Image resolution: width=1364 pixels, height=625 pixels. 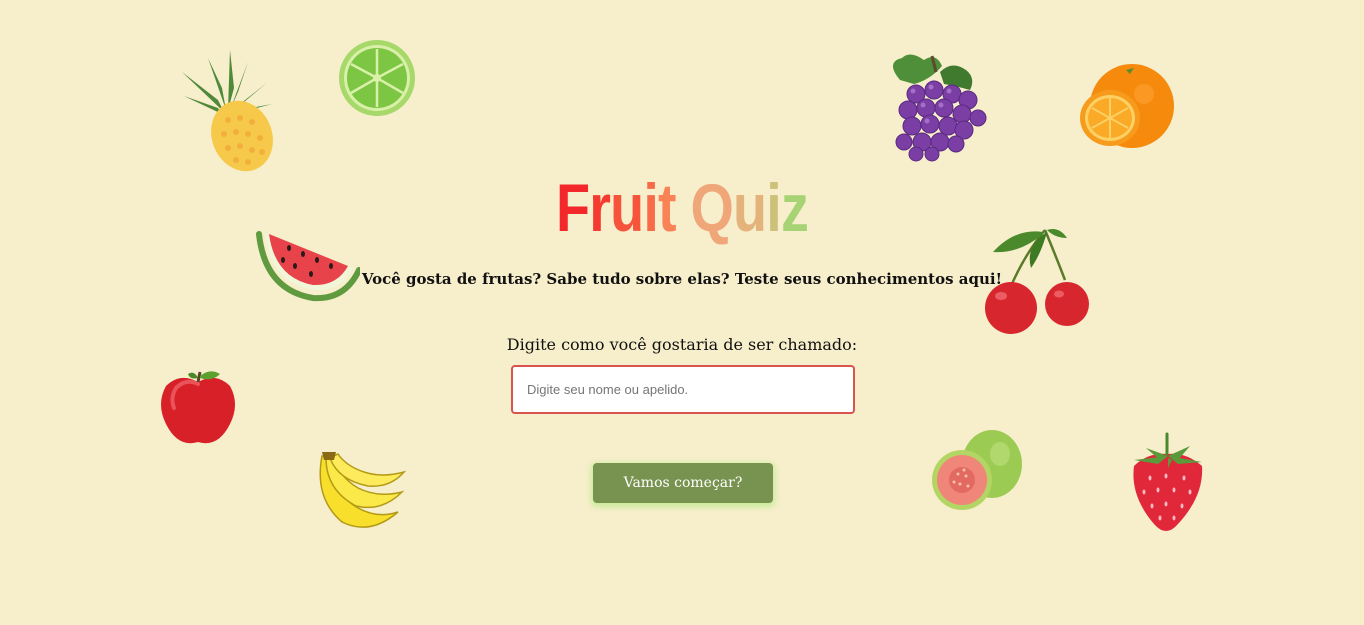 I want to click on page-title: Fruit Quiz, so click(x=682, y=208).